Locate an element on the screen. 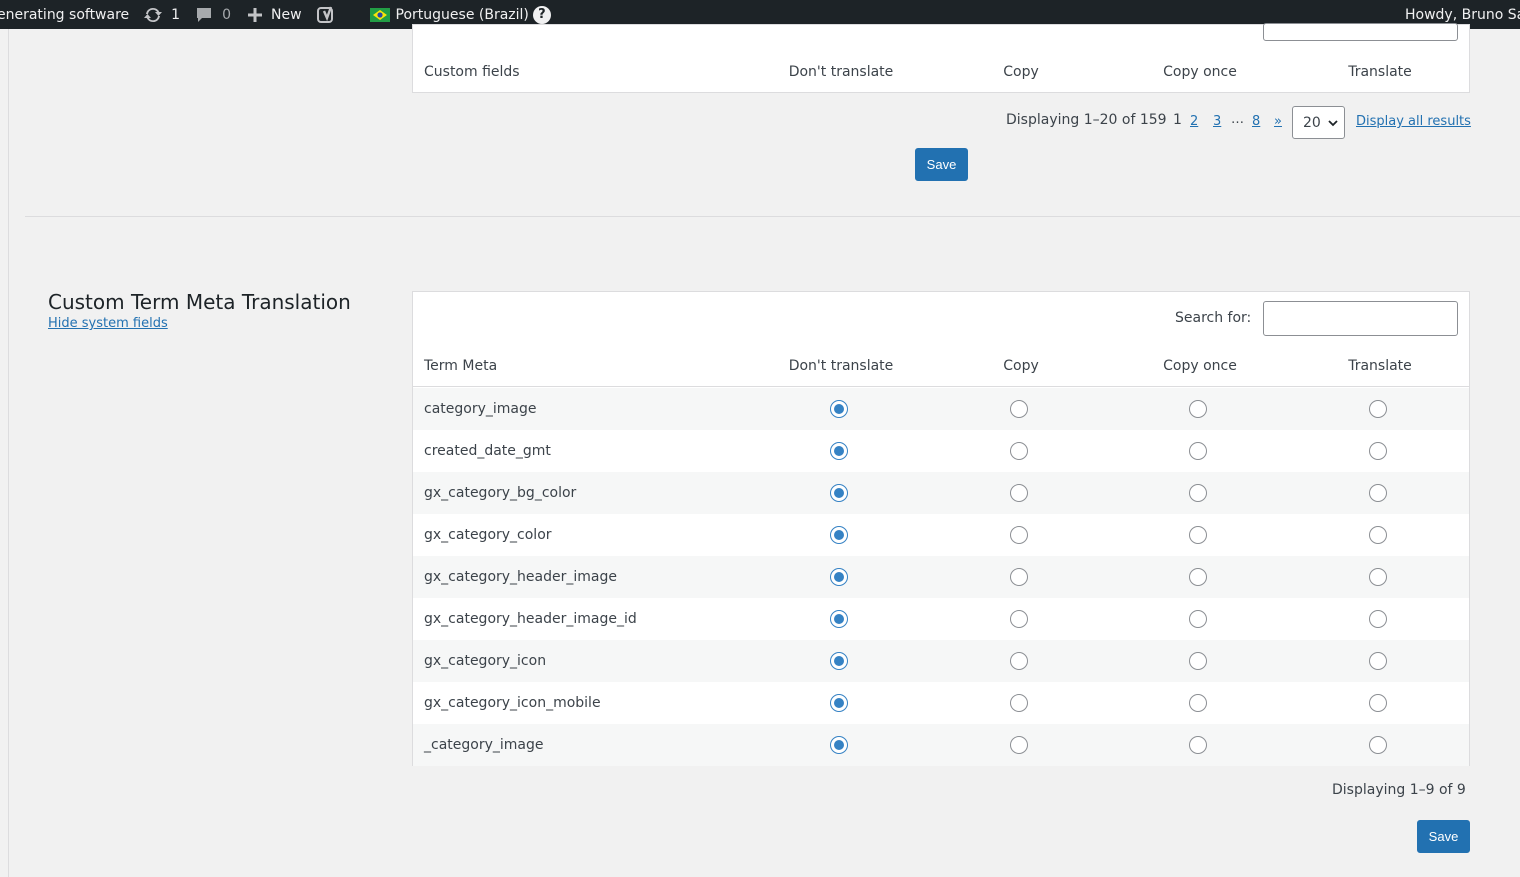 The image size is (1520, 877). plus-icon is located at coordinates (255, 15).